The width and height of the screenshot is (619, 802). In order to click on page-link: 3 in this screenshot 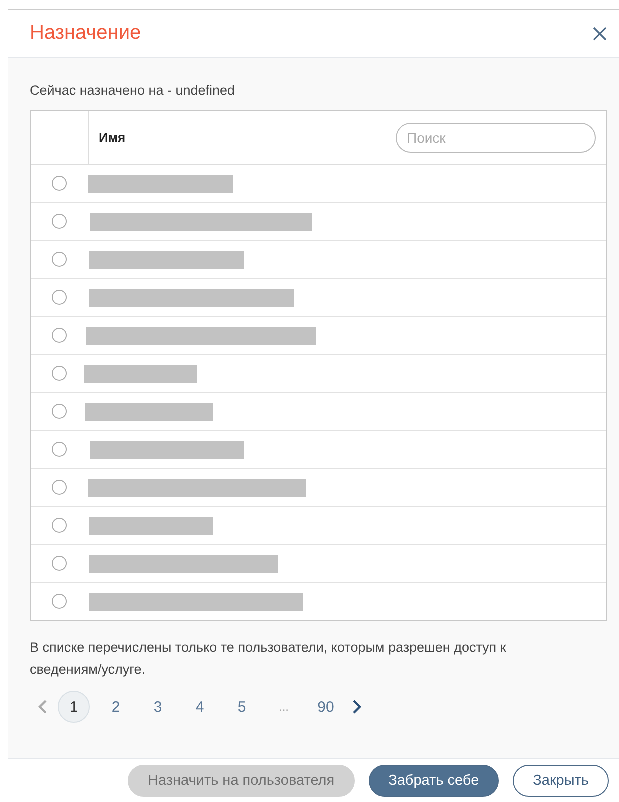, I will do `click(158, 707)`.